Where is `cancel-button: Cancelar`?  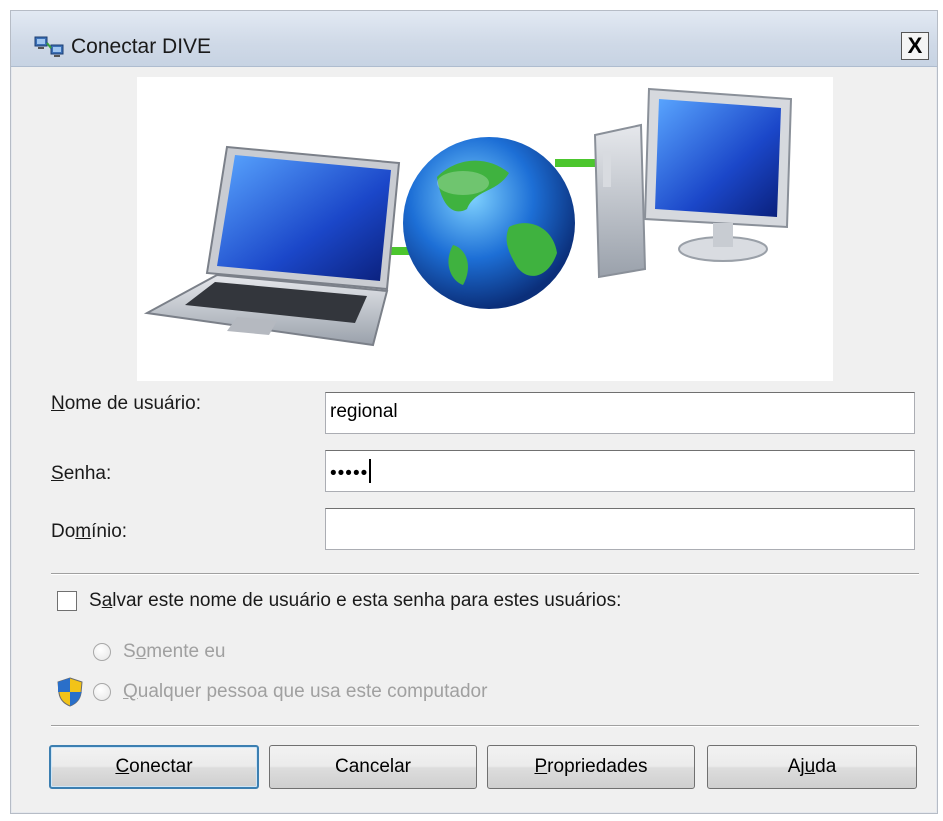 cancel-button: Cancelar is located at coordinates (373, 767).